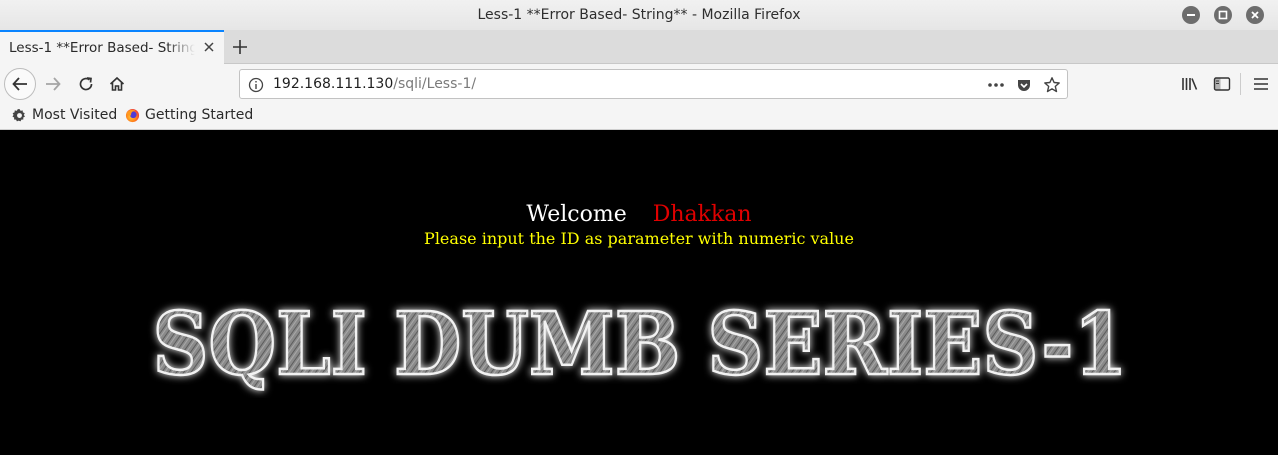  I want to click on close-icon, so click(1255, 15).